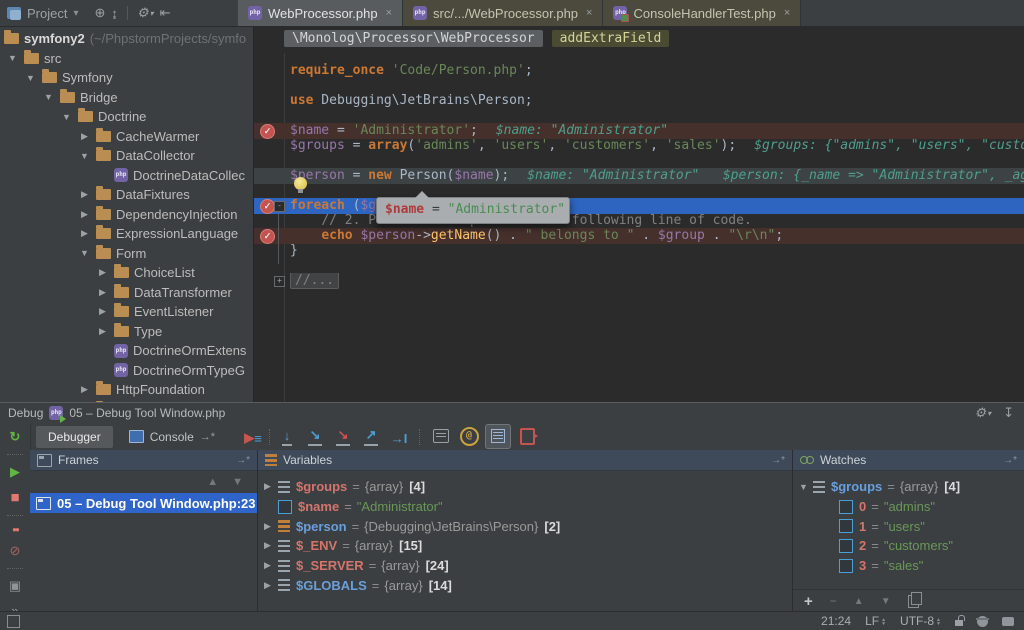 The width and height of the screenshot is (1024, 630). I want to click on variable-row: ▶ $person = {Debugging\JetBrains\Person} [2], so click(525, 526).